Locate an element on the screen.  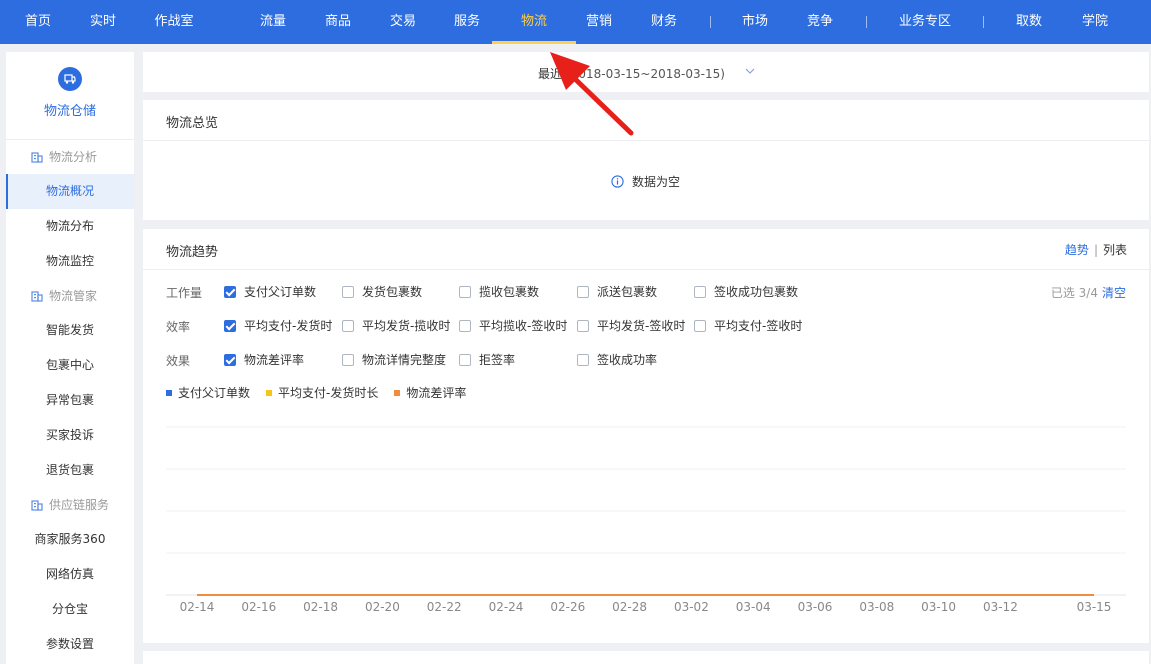
sidebar-item: 商家服务360 is located at coordinates (70, 539).